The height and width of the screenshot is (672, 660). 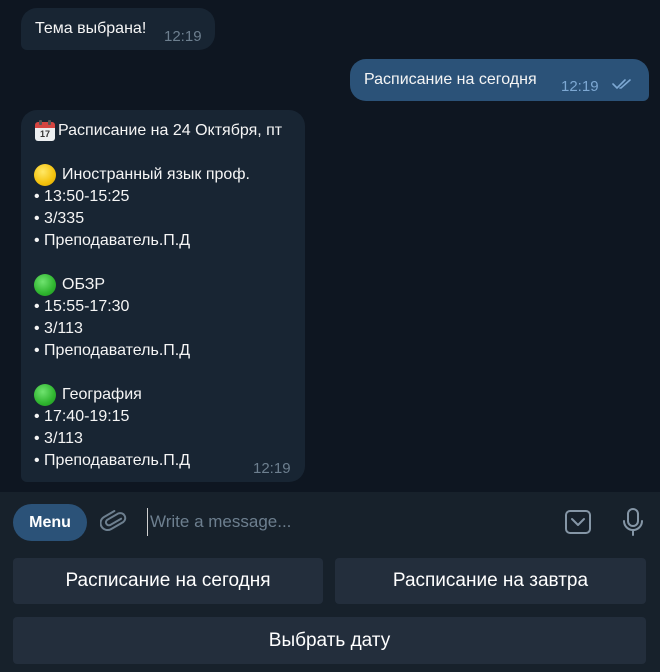 What do you see at coordinates (342, 522) in the screenshot?
I see `message-input` at bounding box center [342, 522].